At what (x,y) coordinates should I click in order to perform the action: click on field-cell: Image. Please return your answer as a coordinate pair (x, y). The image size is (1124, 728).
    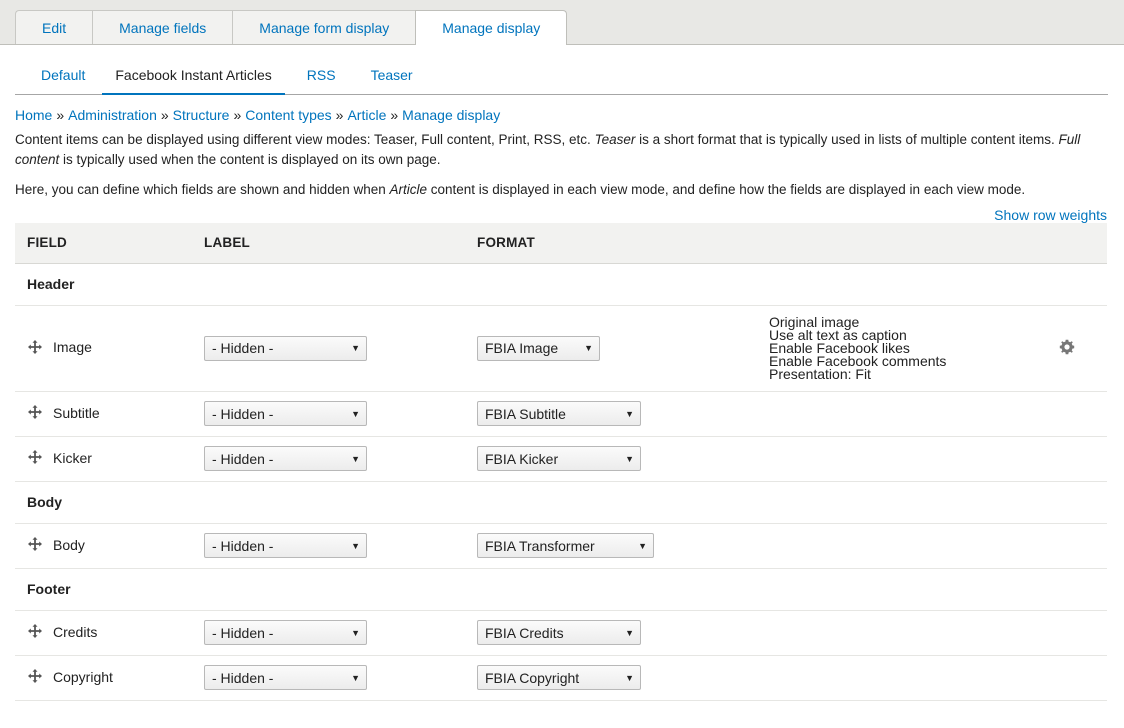
    Looking at the image, I should click on (109, 348).